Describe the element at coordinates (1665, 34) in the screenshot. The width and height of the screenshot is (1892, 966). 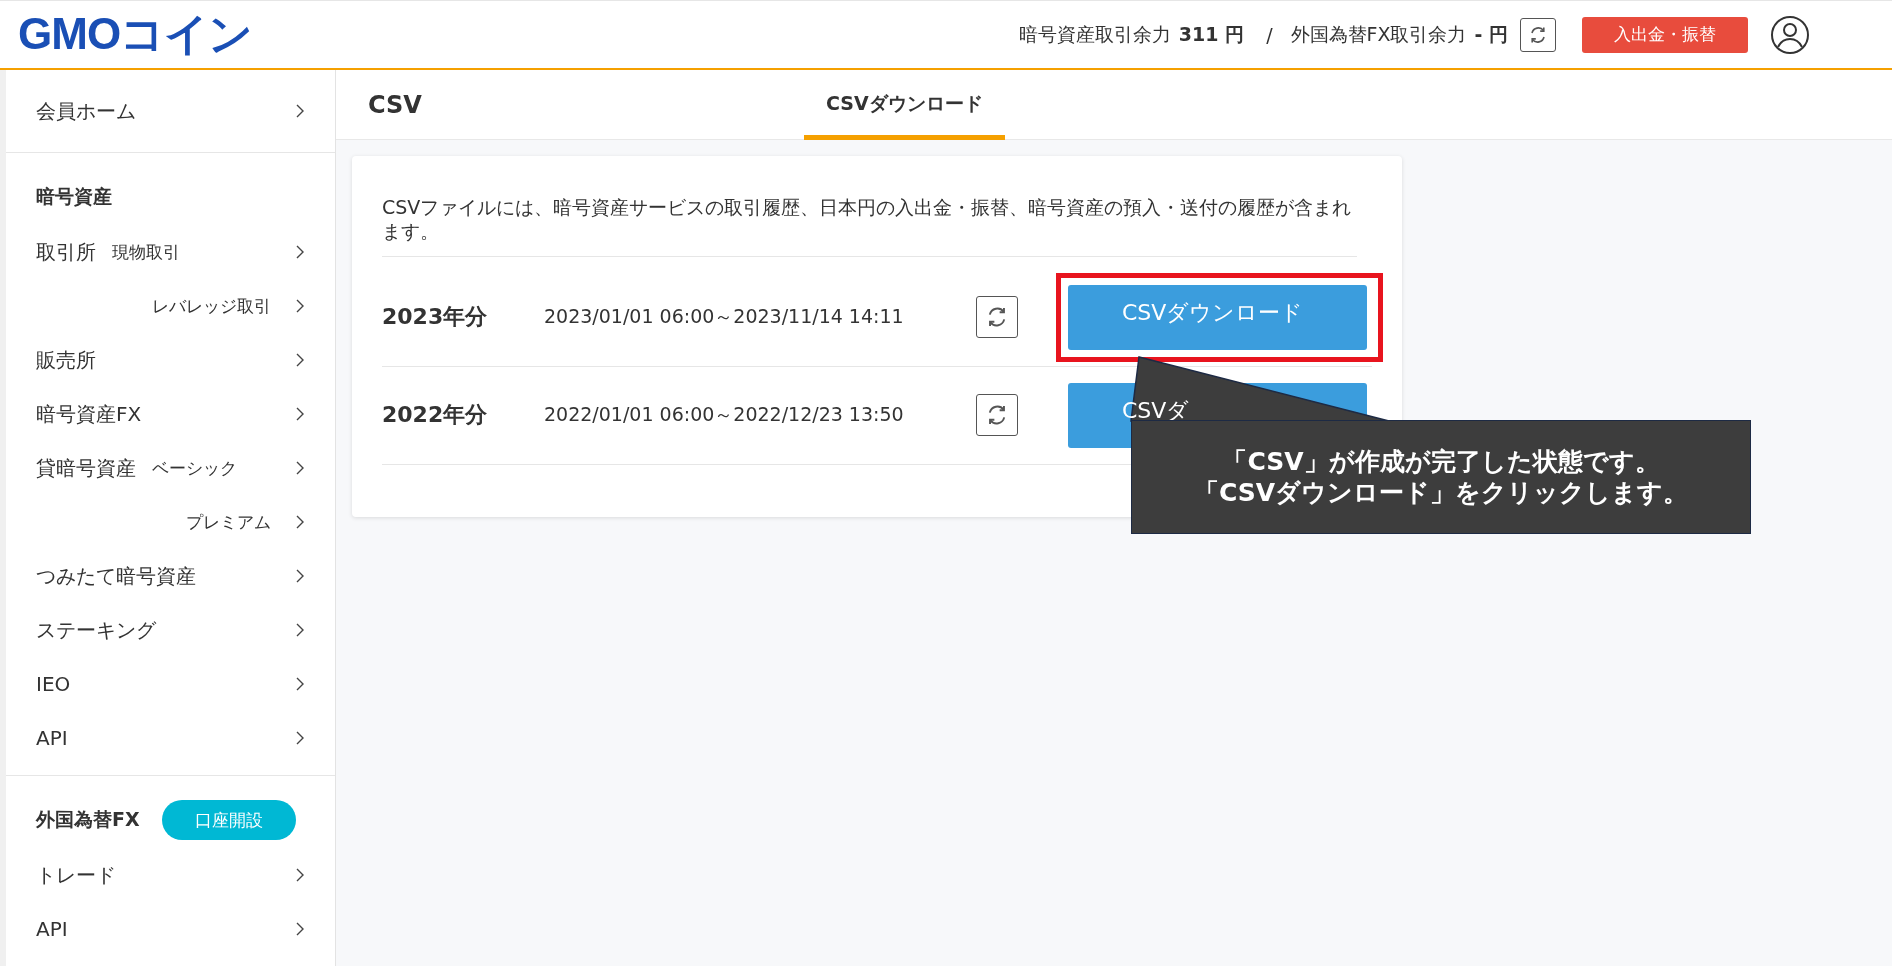
I see `deposit-button: 入出金・振替` at that location.